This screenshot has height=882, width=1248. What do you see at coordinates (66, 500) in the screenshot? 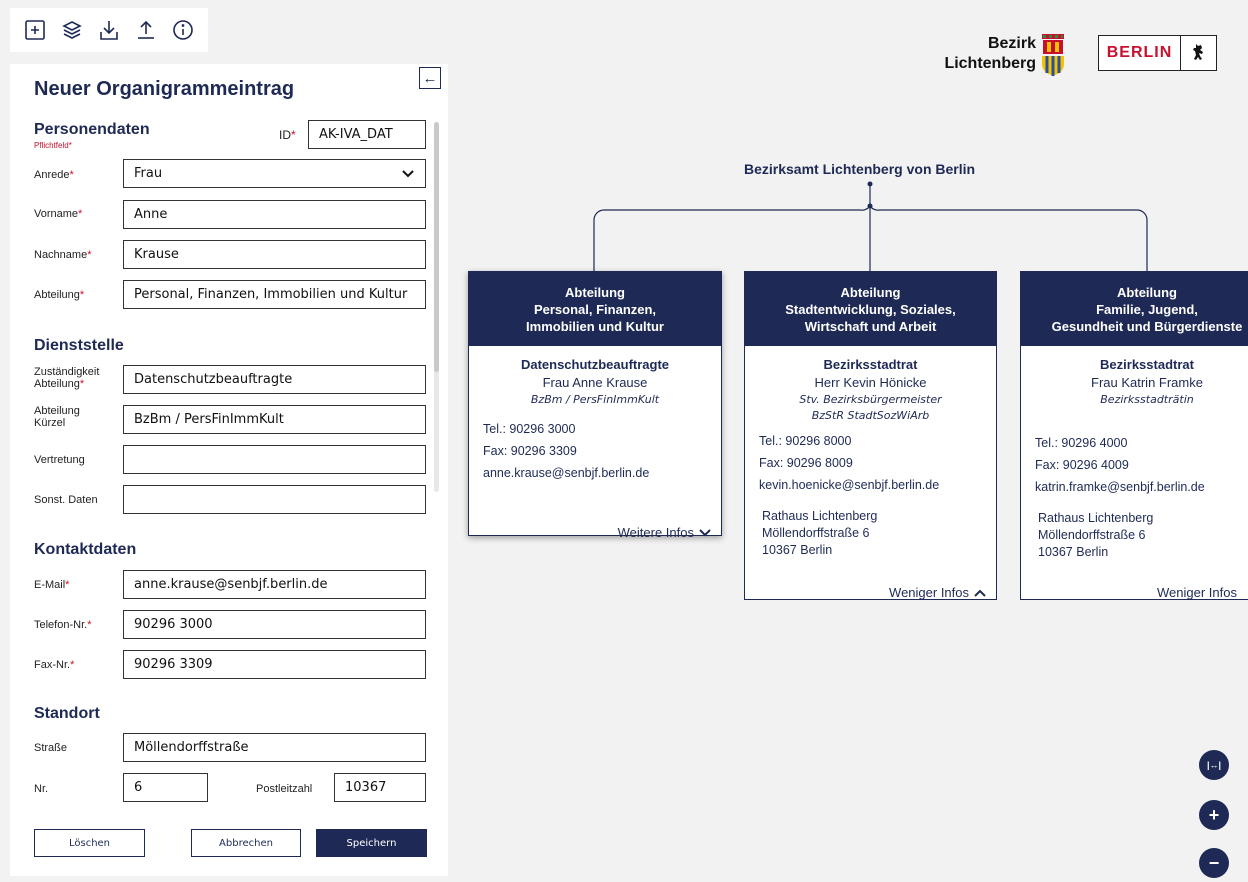
I see `other-data-label: Sonst. Daten` at bounding box center [66, 500].